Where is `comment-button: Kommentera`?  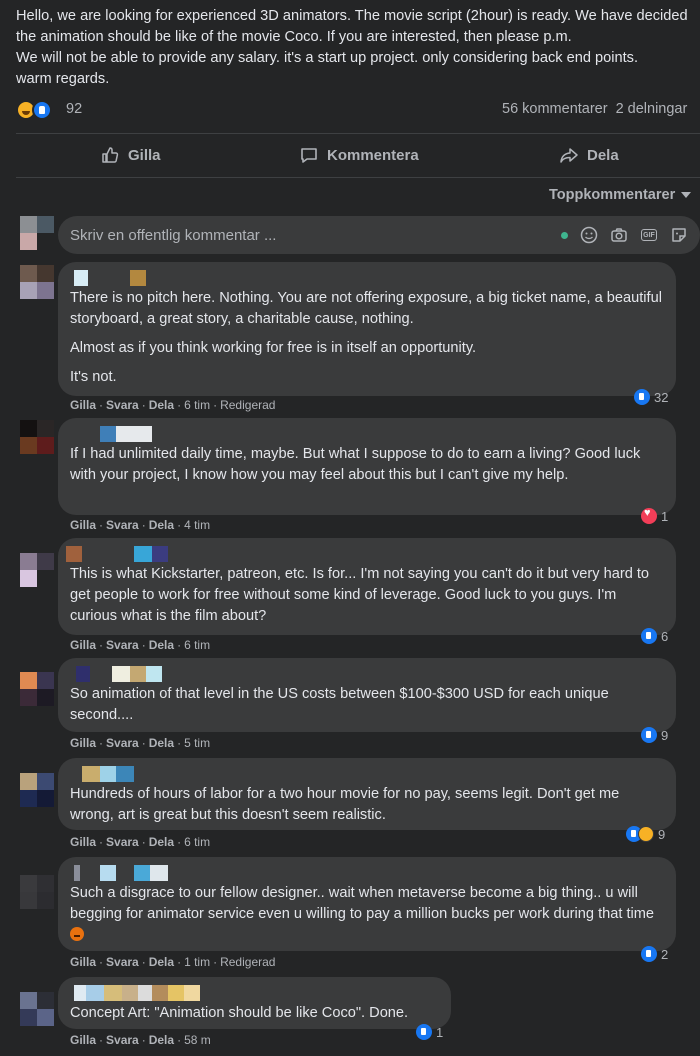 comment-button: Kommentera is located at coordinates (359, 155).